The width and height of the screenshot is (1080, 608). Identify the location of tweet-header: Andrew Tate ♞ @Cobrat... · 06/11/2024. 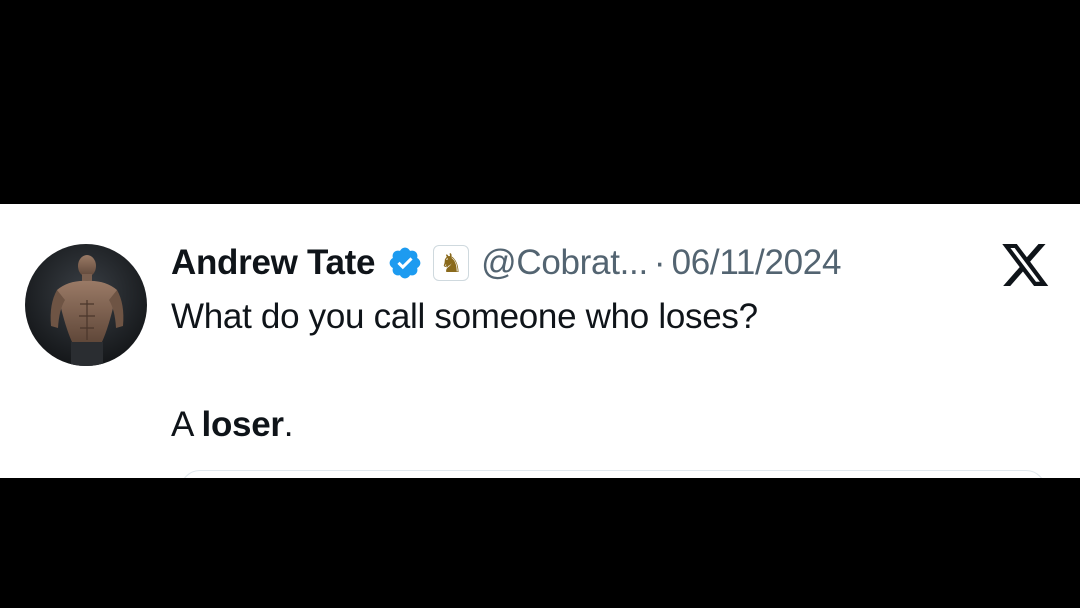
(506, 263).